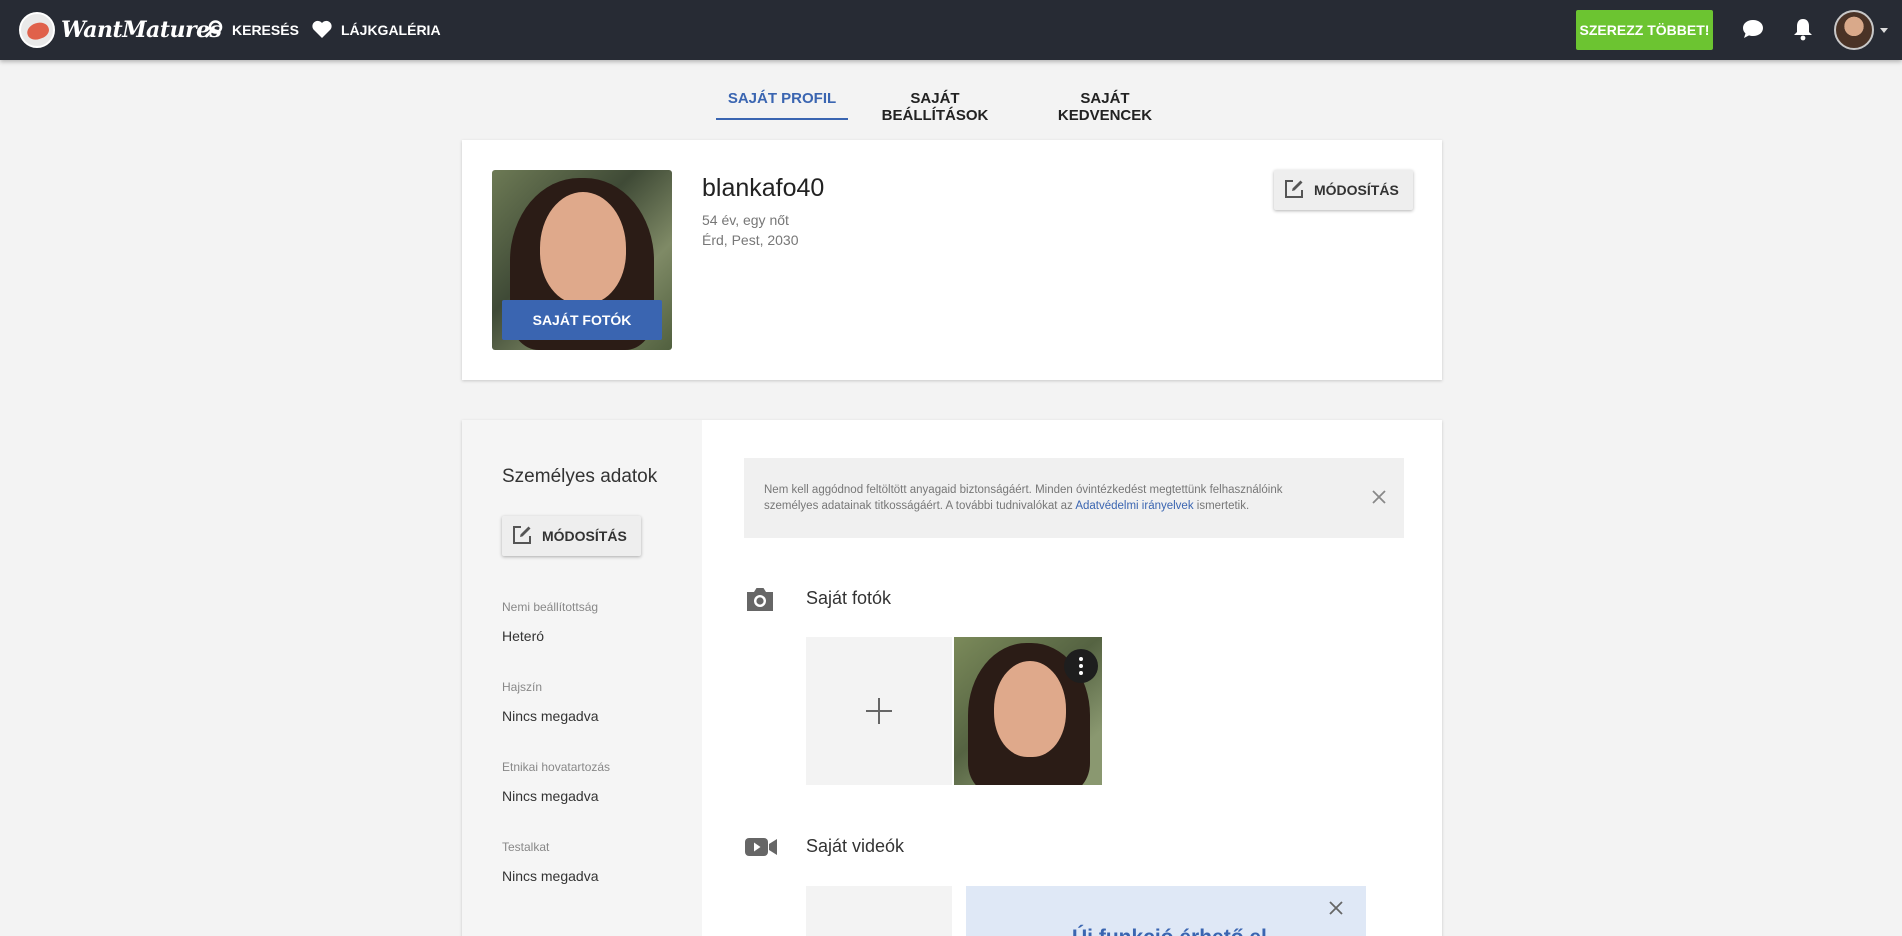  I want to click on field-value-orientation: Heteró, so click(523, 636).